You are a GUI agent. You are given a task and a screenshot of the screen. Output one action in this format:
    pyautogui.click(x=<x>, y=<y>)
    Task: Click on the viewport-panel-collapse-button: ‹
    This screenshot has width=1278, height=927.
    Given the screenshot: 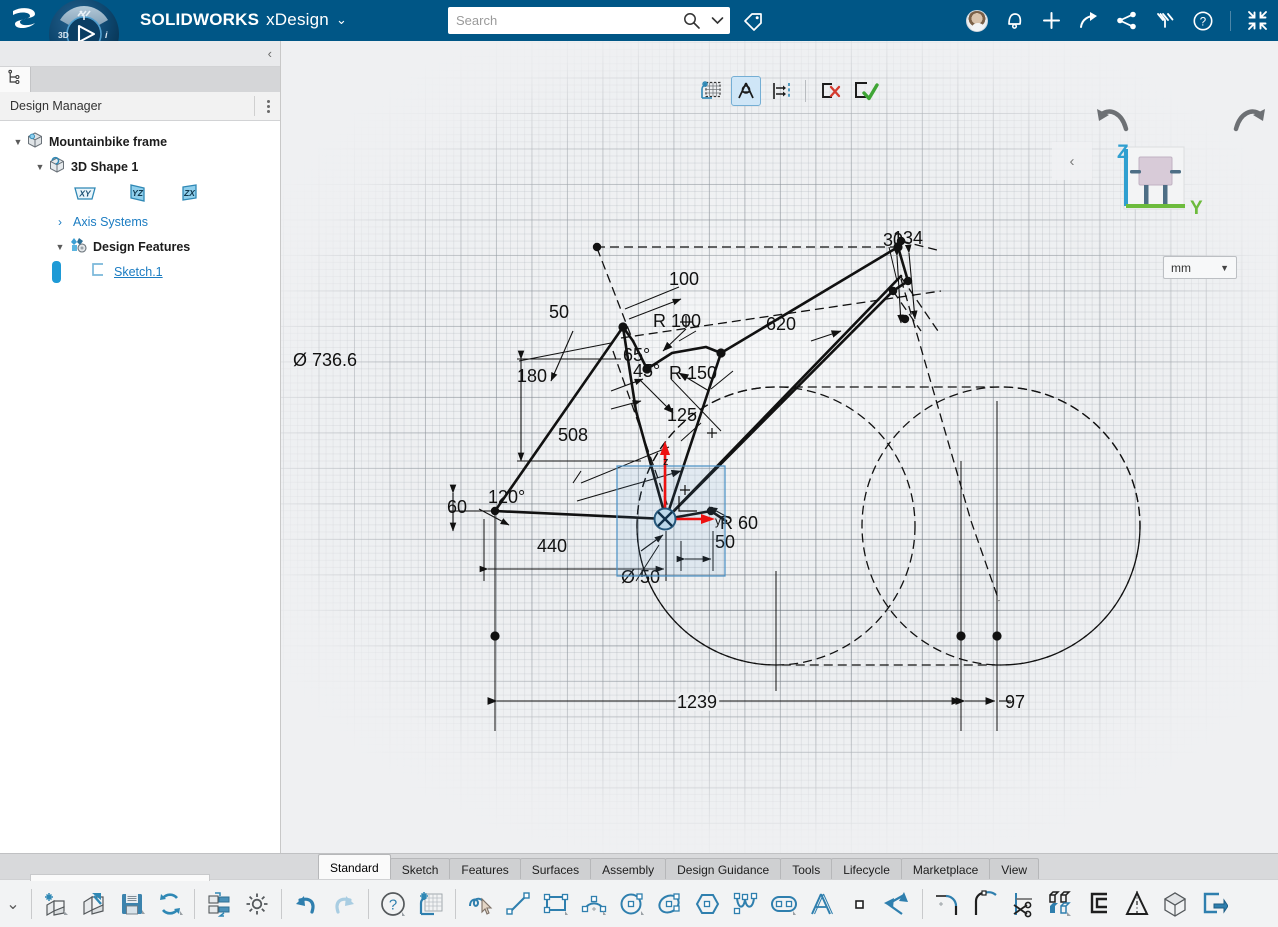 What is the action you would take?
    pyautogui.click(x=1072, y=161)
    